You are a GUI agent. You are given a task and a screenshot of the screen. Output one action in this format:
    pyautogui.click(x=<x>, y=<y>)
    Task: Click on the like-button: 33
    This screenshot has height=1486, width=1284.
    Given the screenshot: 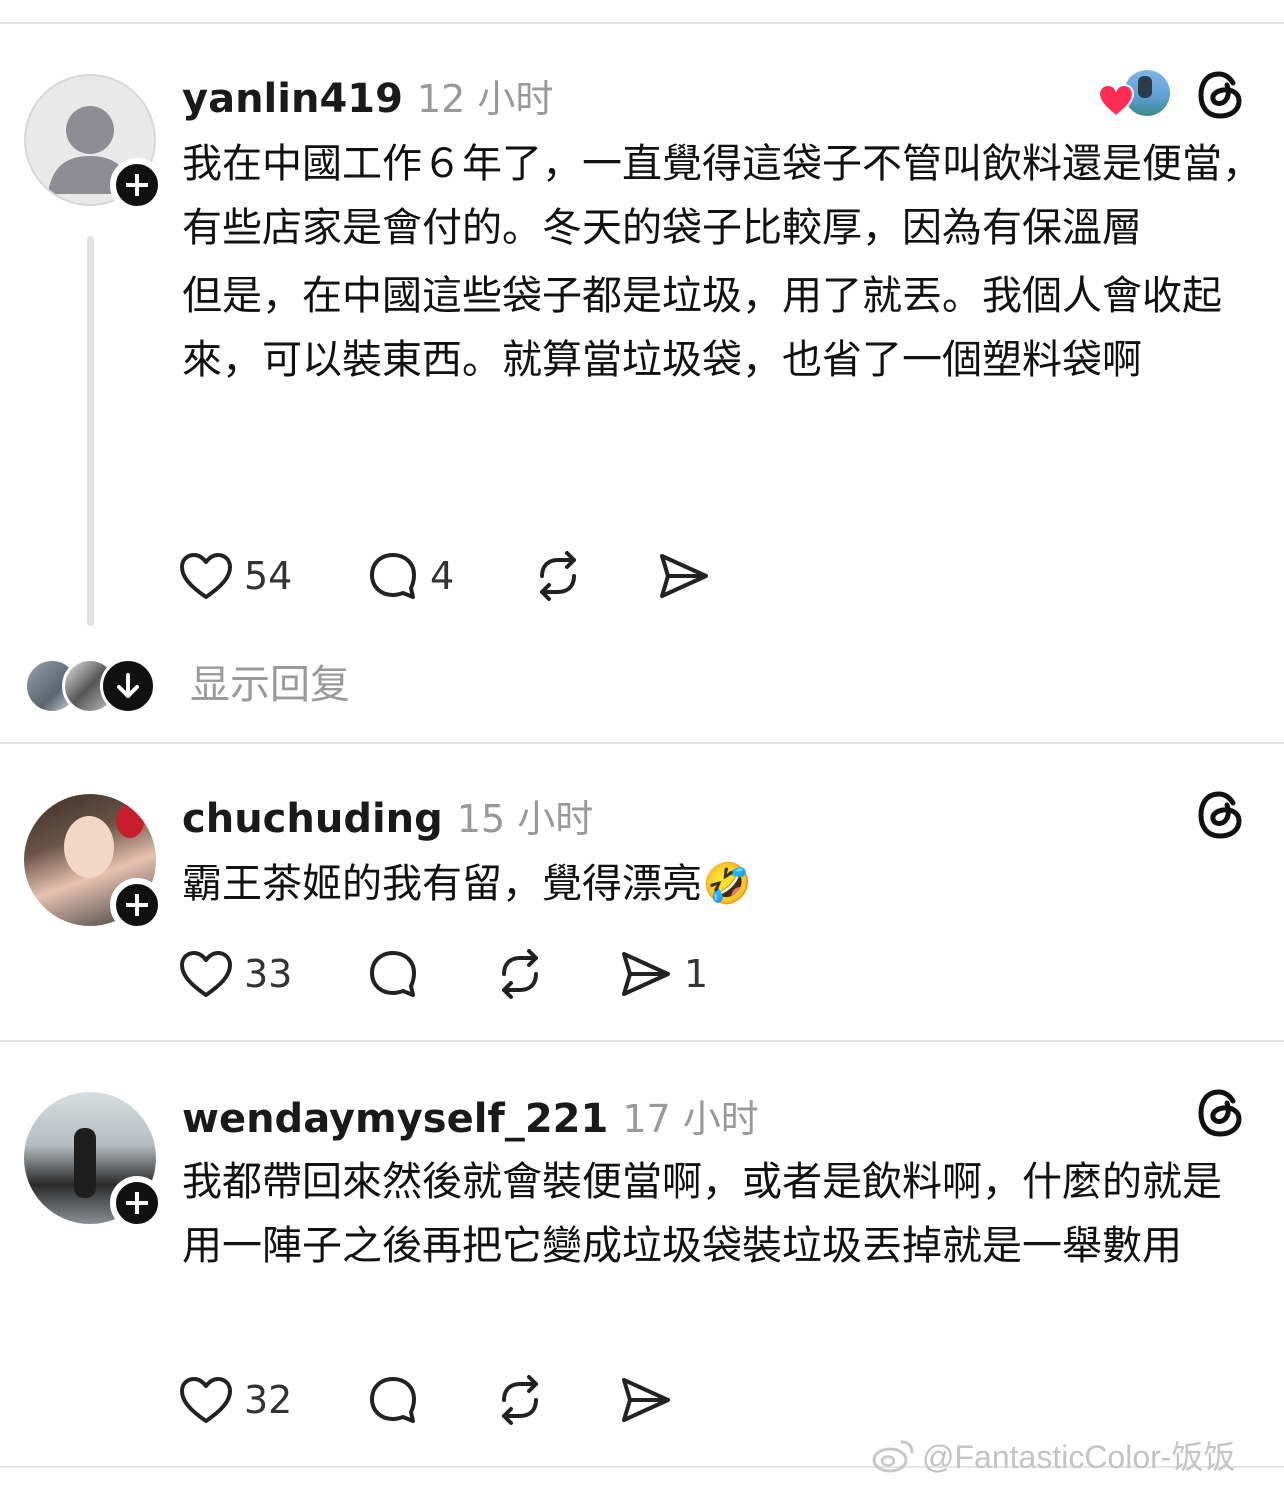 What is the action you would take?
    pyautogui.click(x=235, y=974)
    